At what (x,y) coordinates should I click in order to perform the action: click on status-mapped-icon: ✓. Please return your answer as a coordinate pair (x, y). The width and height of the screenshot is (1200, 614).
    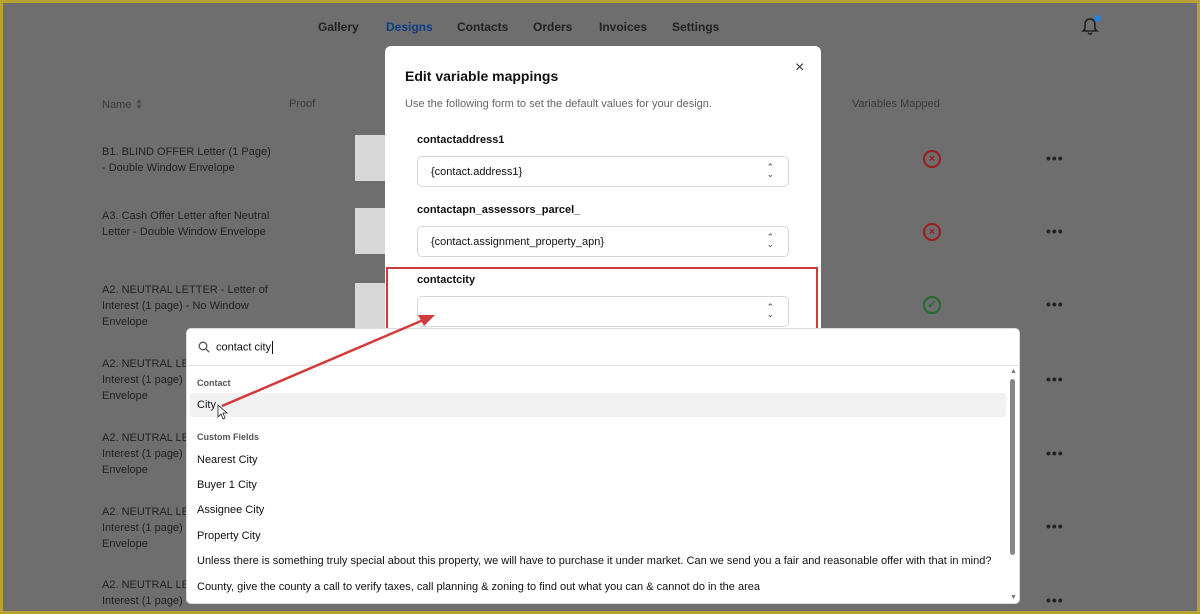
    Looking at the image, I should click on (932, 305).